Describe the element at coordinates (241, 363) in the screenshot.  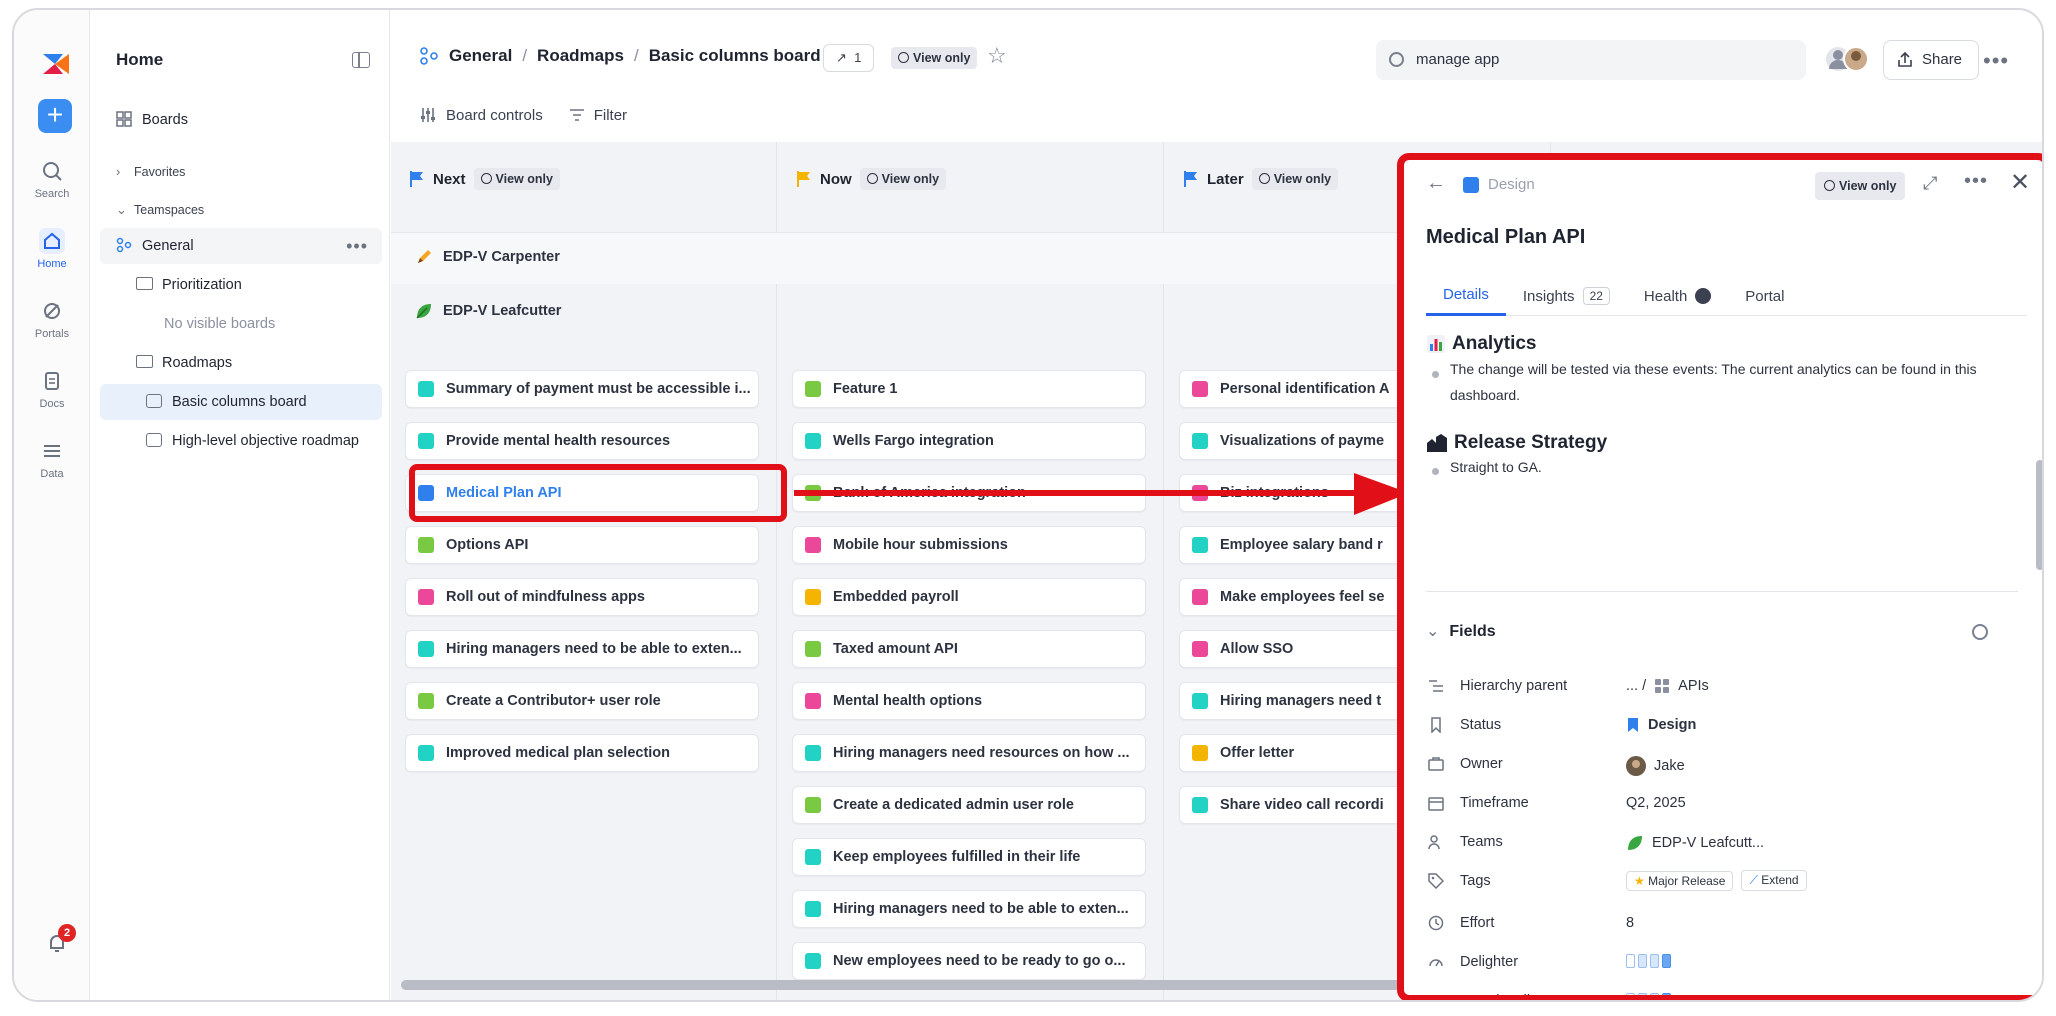
I see `sidebar-item-roadmaps: Roadmaps` at that location.